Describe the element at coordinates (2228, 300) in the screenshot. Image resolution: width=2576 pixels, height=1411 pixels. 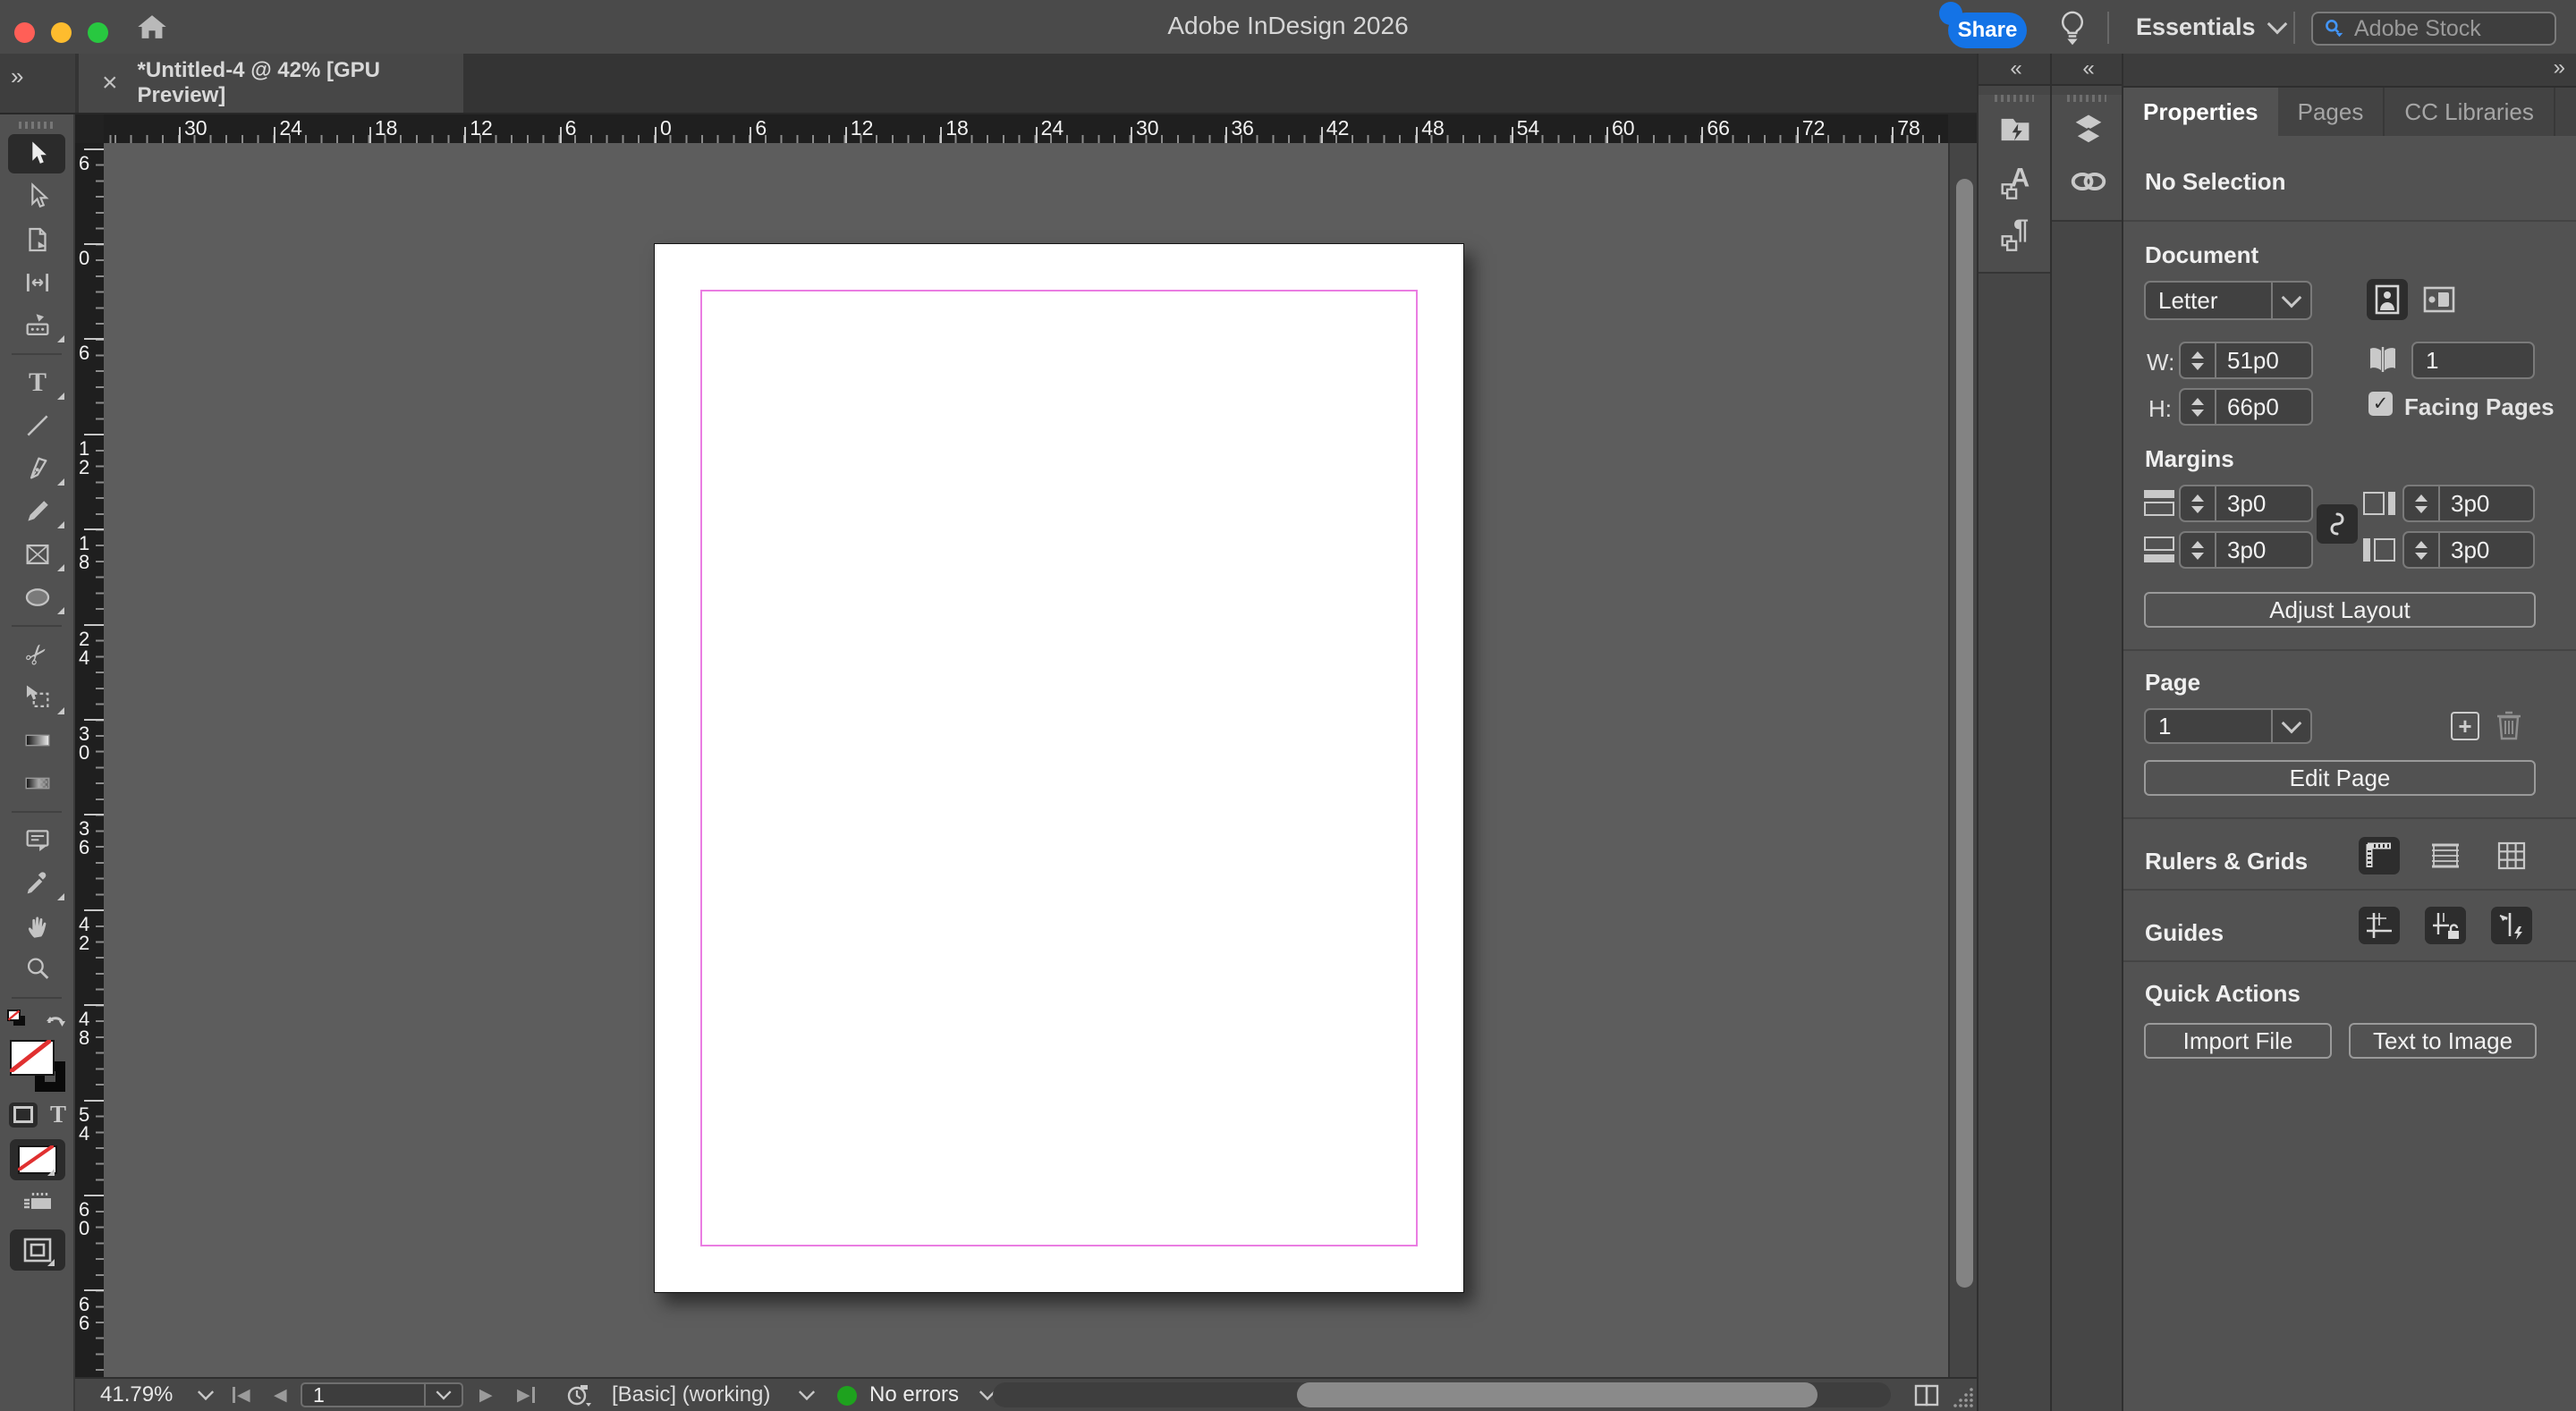
I see `page-size-select: Letter` at that location.